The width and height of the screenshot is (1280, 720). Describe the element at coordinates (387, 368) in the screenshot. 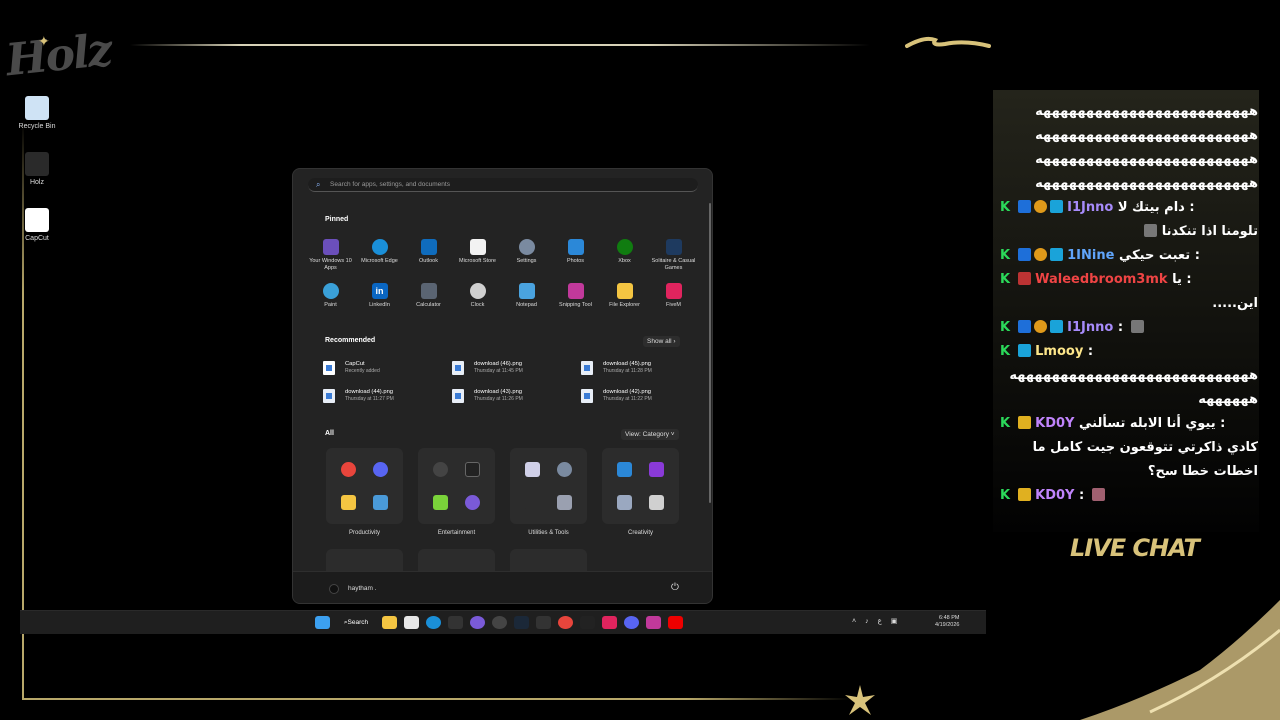

I see `recommended-item: CapCut Recently added` at that location.